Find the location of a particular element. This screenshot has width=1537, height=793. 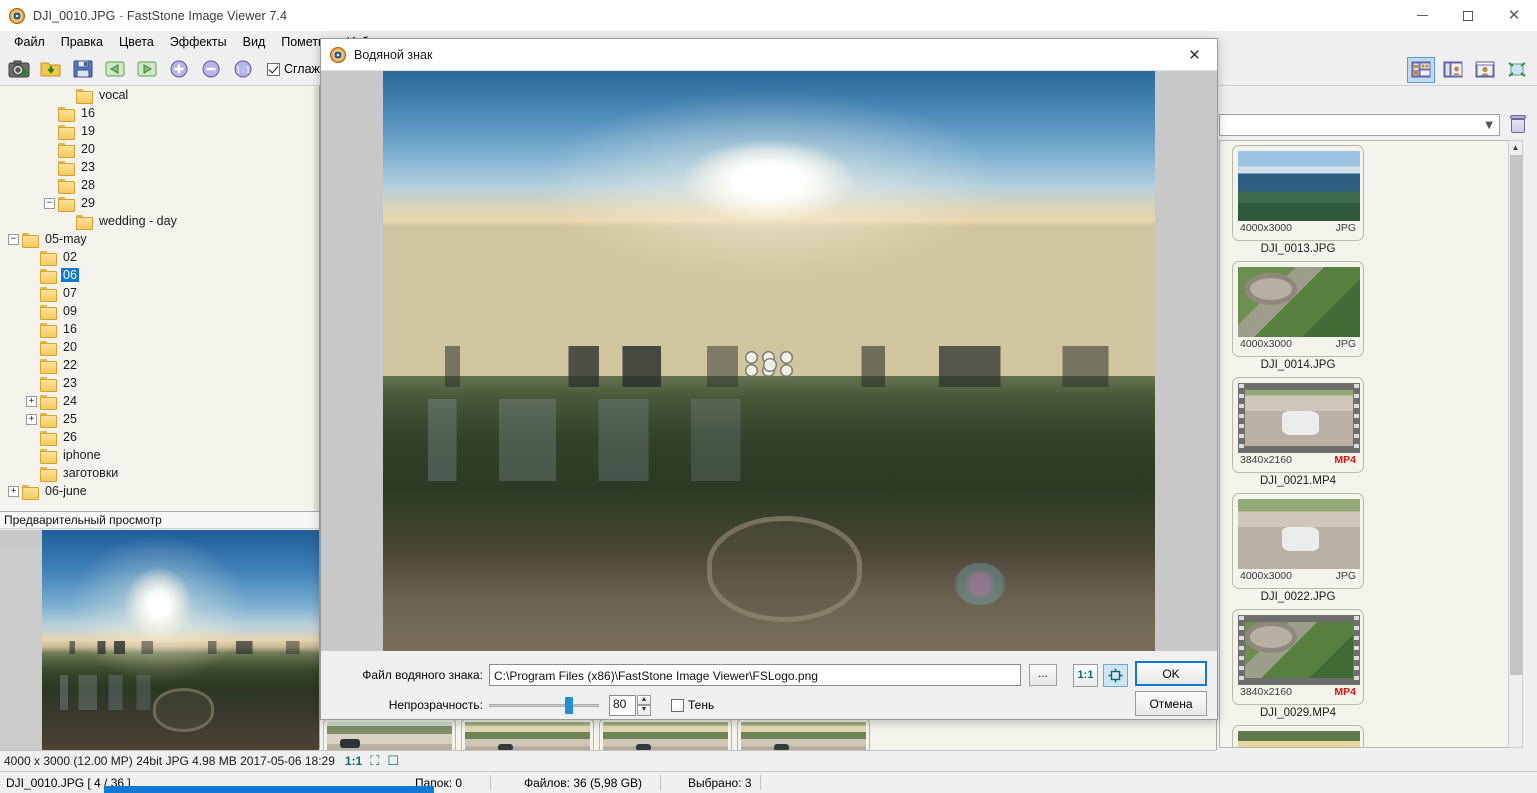

trash-icon is located at coordinates (1519, 125).